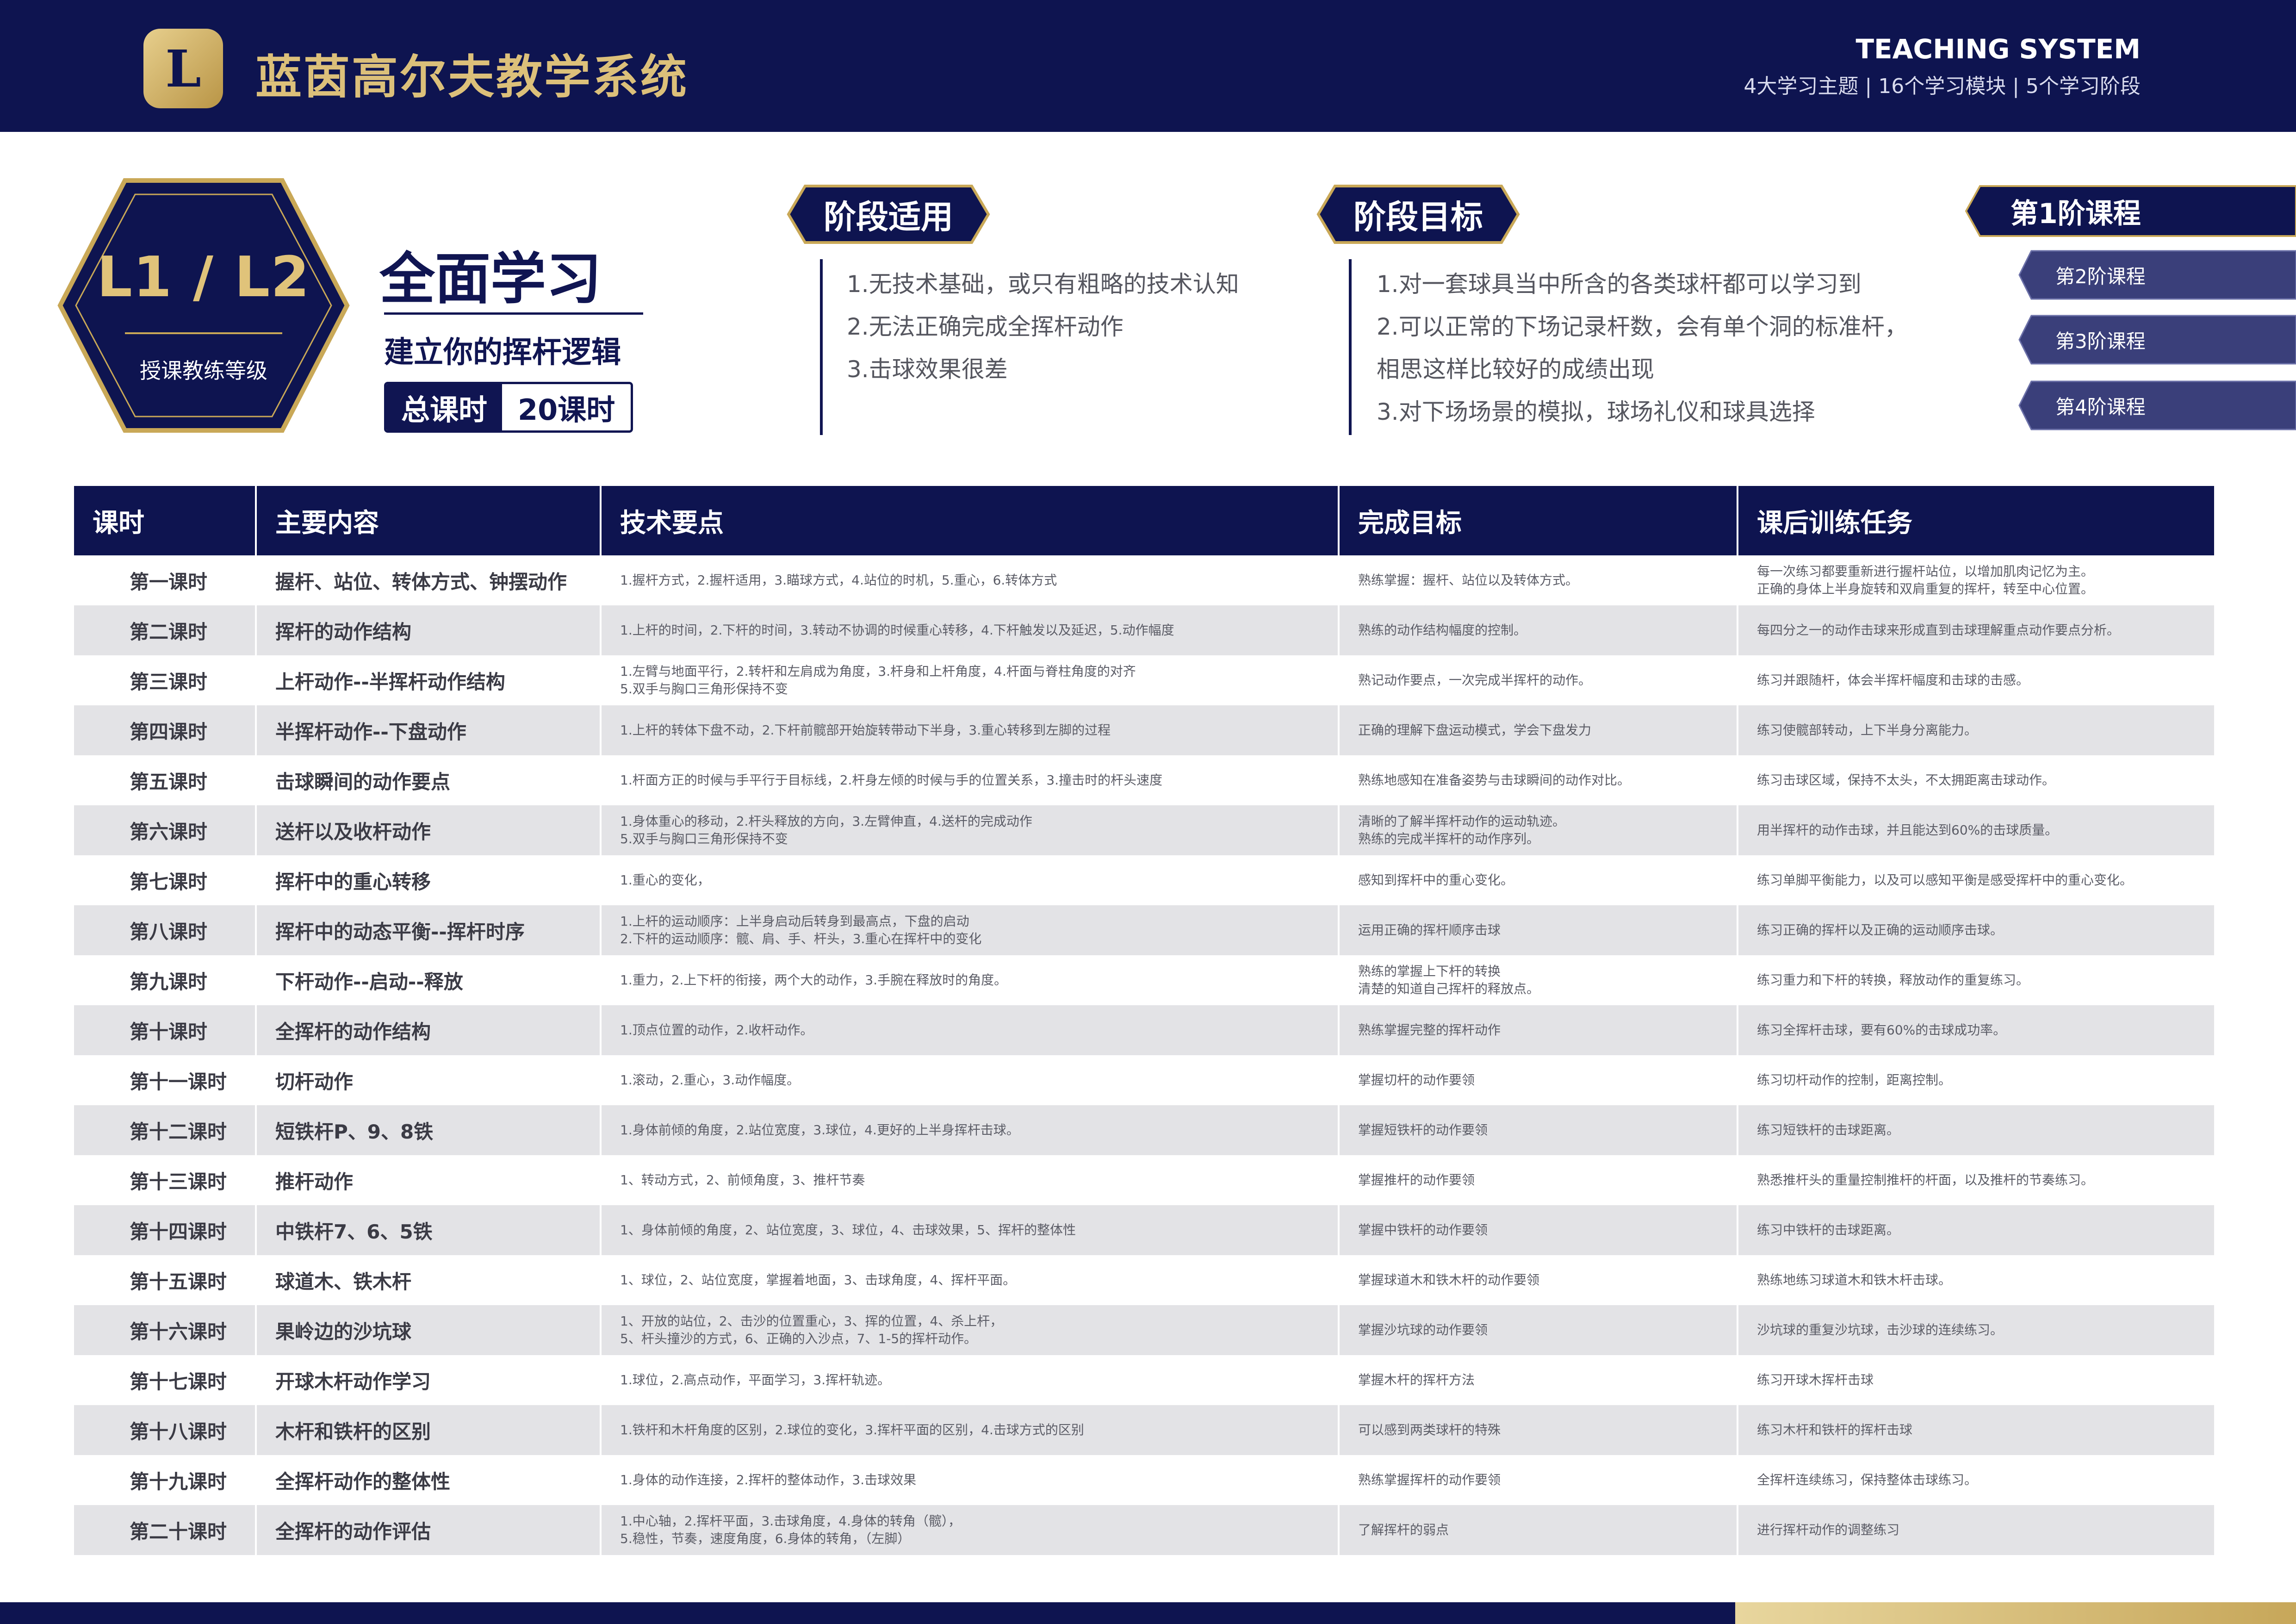  Describe the element at coordinates (166, 630) in the screenshot. I see `cell-lesson: 第二课时` at that location.